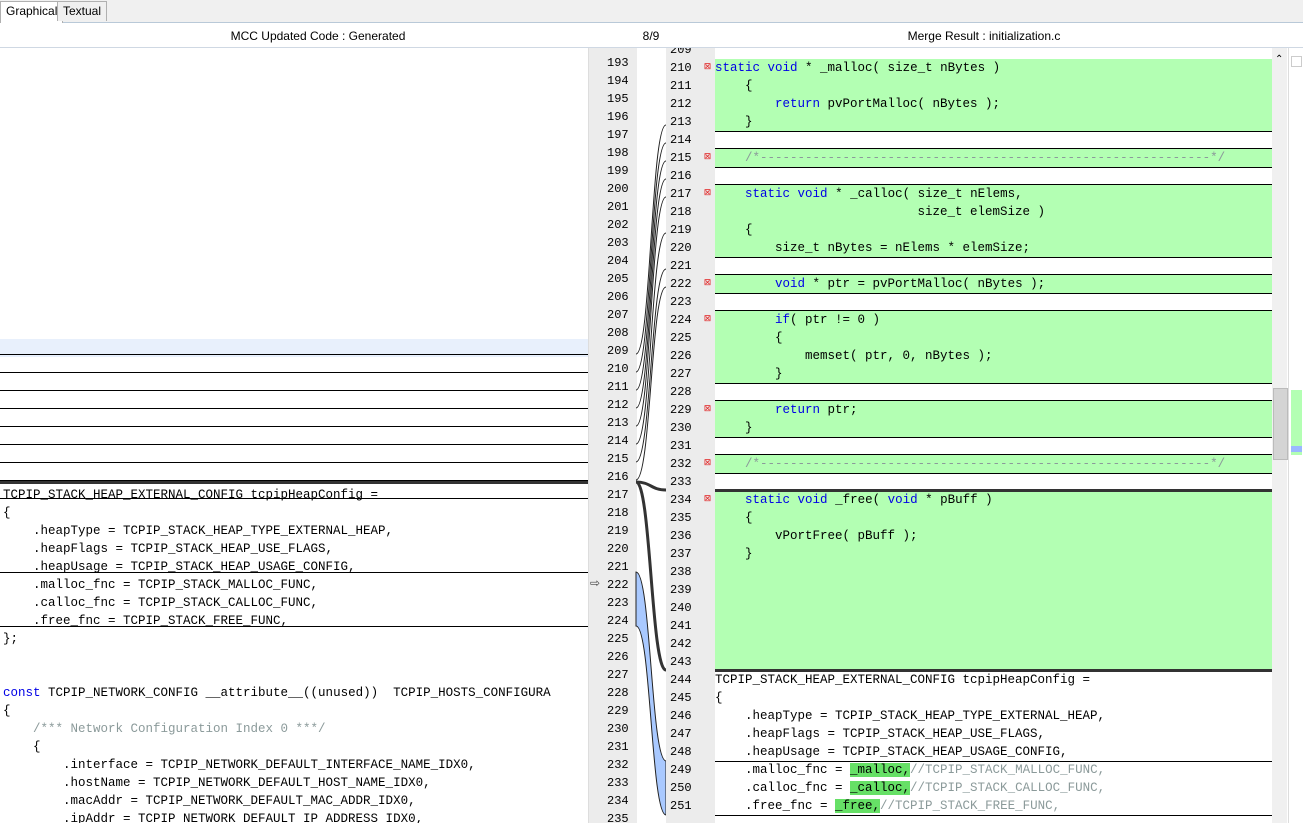 The height and width of the screenshot is (823, 1303). I want to click on left-line-number: 230, so click(618, 729).